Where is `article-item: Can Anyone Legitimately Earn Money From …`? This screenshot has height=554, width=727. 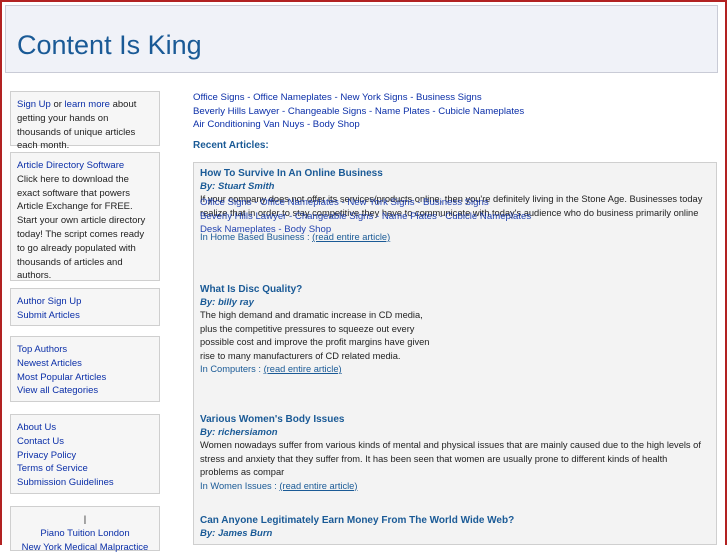
article-item: Can Anyone Legitimately Earn Money From … is located at coordinates (452, 527).